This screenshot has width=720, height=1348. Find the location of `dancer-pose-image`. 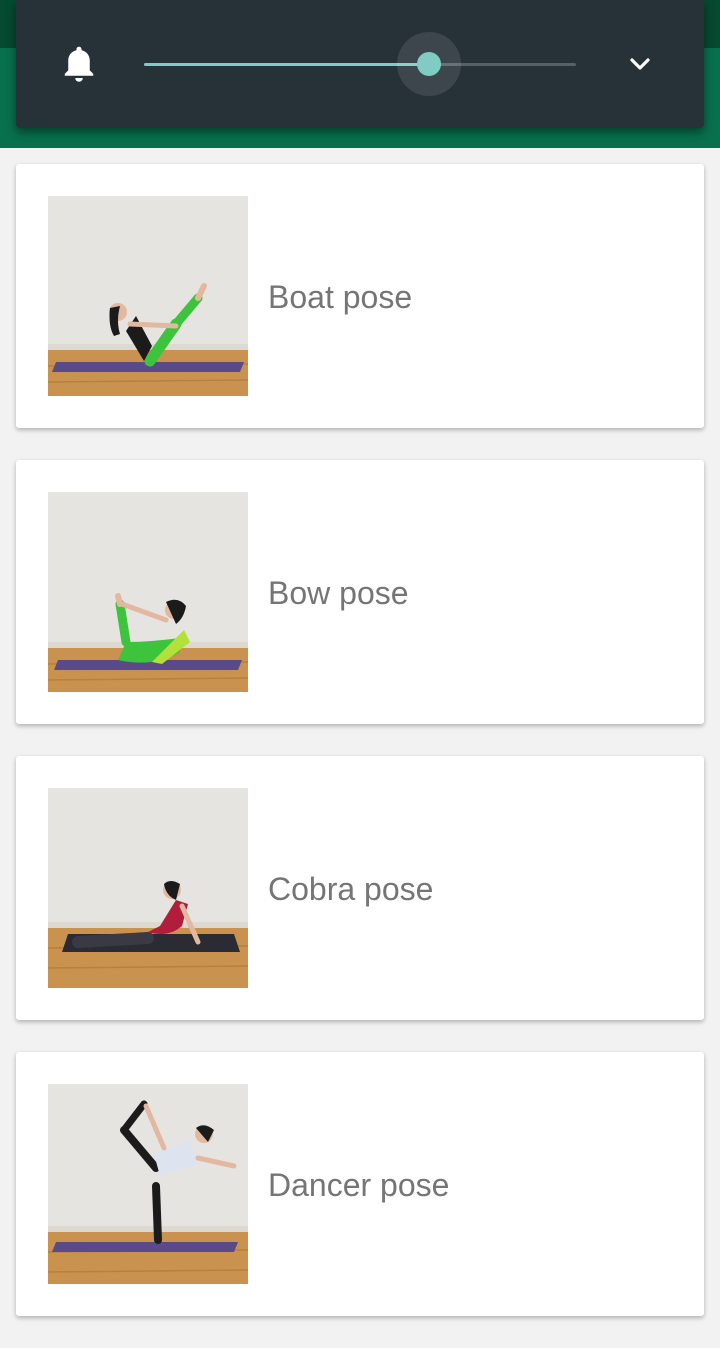

dancer-pose-image is located at coordinates (148, 1184).